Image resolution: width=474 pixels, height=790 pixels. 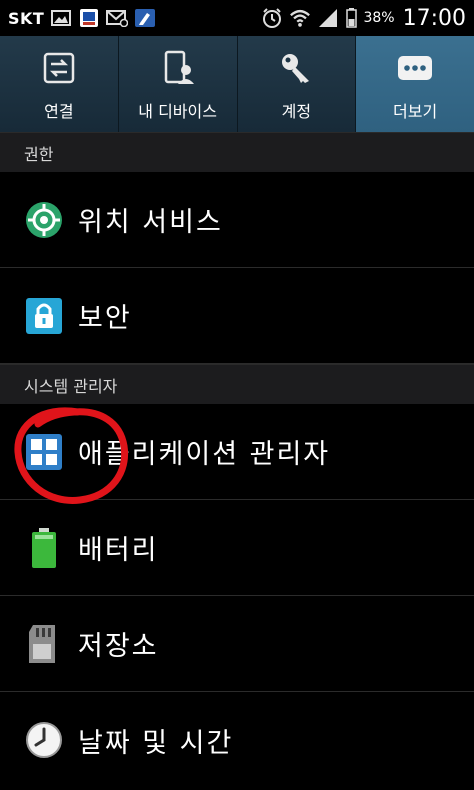 I want to click on battery-icon, so click(x=351, y=18).